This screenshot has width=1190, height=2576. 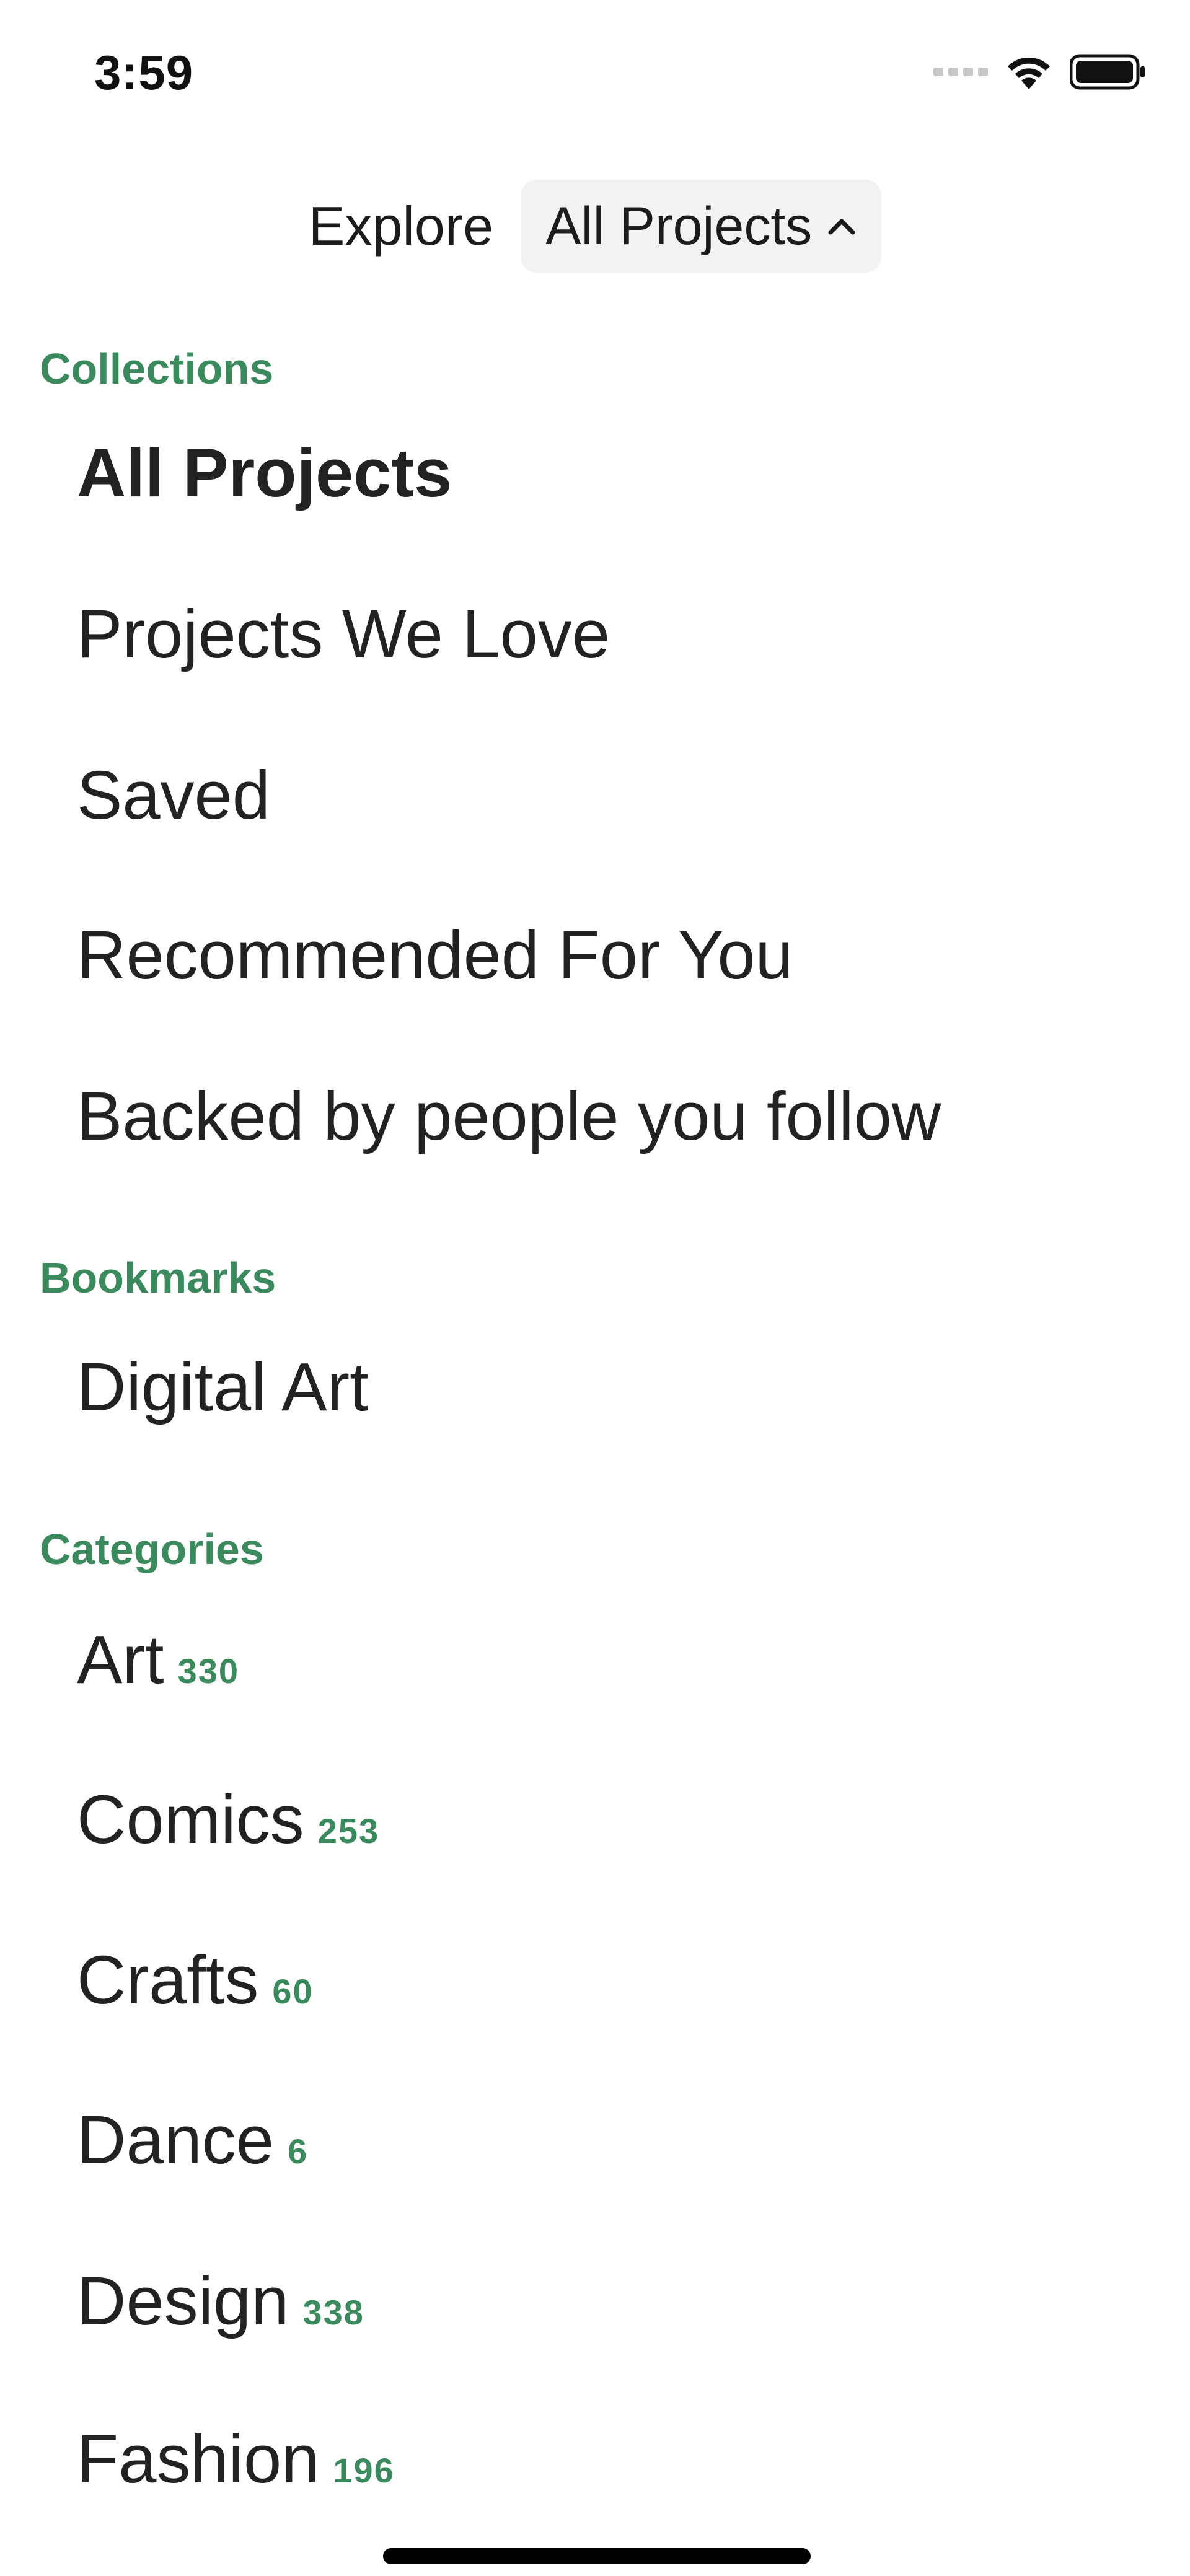 I want to click on category-item-design: Design 338, so click(x=220, y=2301).